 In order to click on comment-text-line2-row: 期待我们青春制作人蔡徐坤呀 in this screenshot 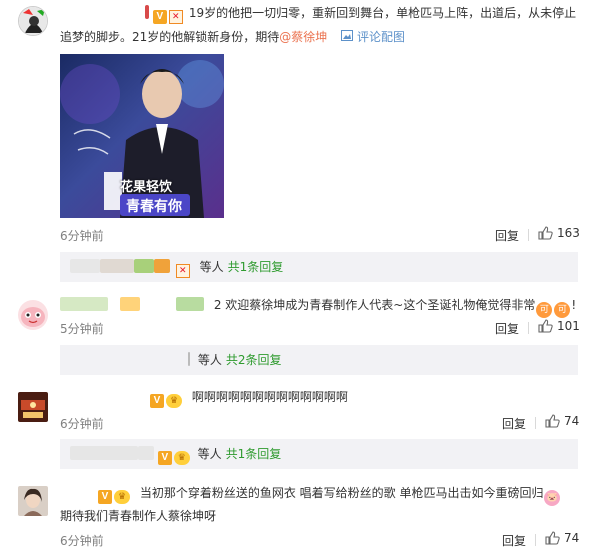, I will do `click(138, 516)`.